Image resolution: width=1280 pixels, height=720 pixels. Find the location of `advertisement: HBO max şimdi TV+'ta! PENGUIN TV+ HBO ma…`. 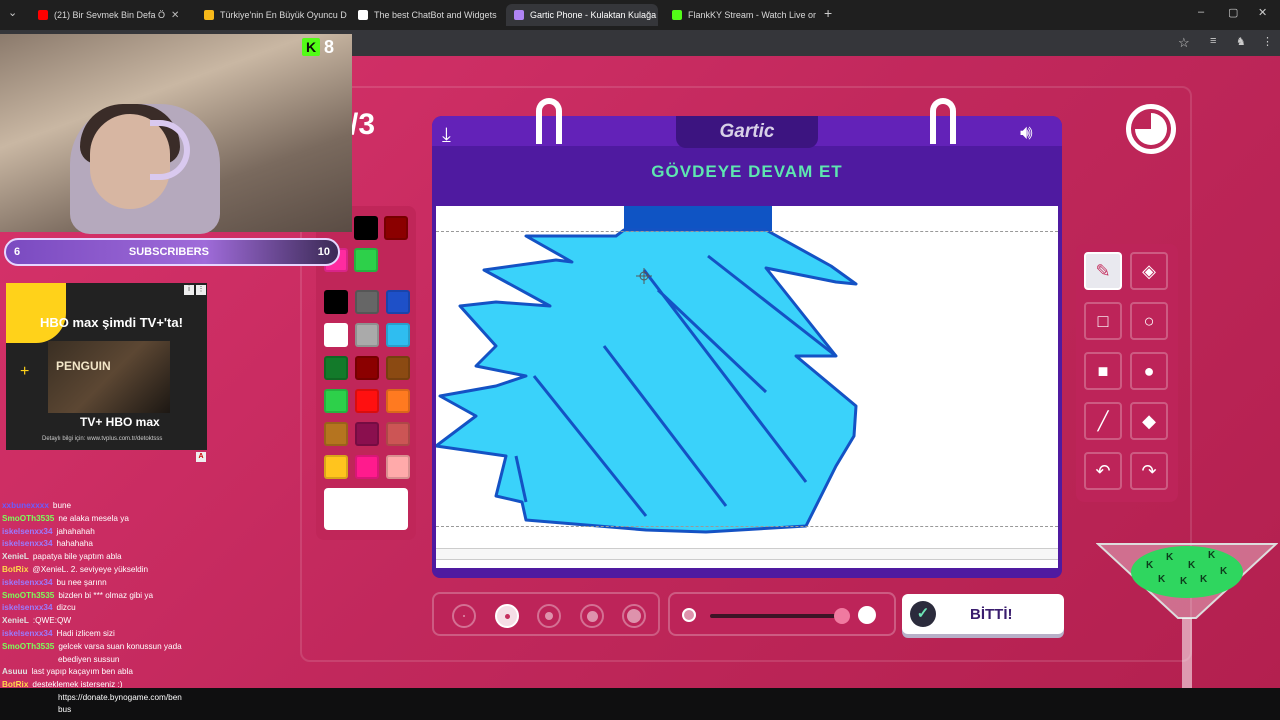

advertisement: HBO max şimdi TV+'ta! PENGUIN TV+ HBO ma… is located at coordinates (106, 366).